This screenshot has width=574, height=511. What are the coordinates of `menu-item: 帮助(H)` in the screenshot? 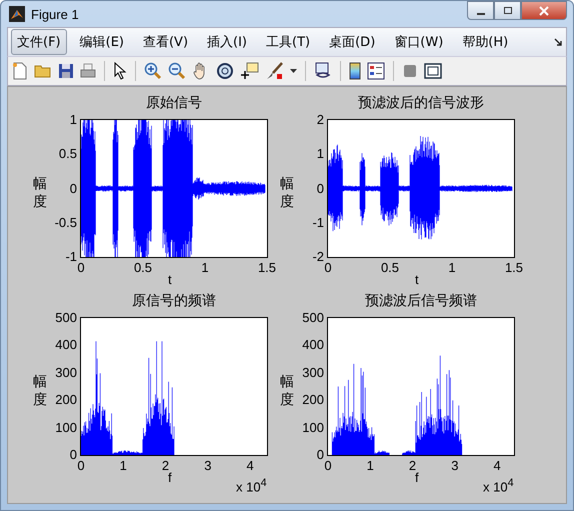 It's located at (485, 42).